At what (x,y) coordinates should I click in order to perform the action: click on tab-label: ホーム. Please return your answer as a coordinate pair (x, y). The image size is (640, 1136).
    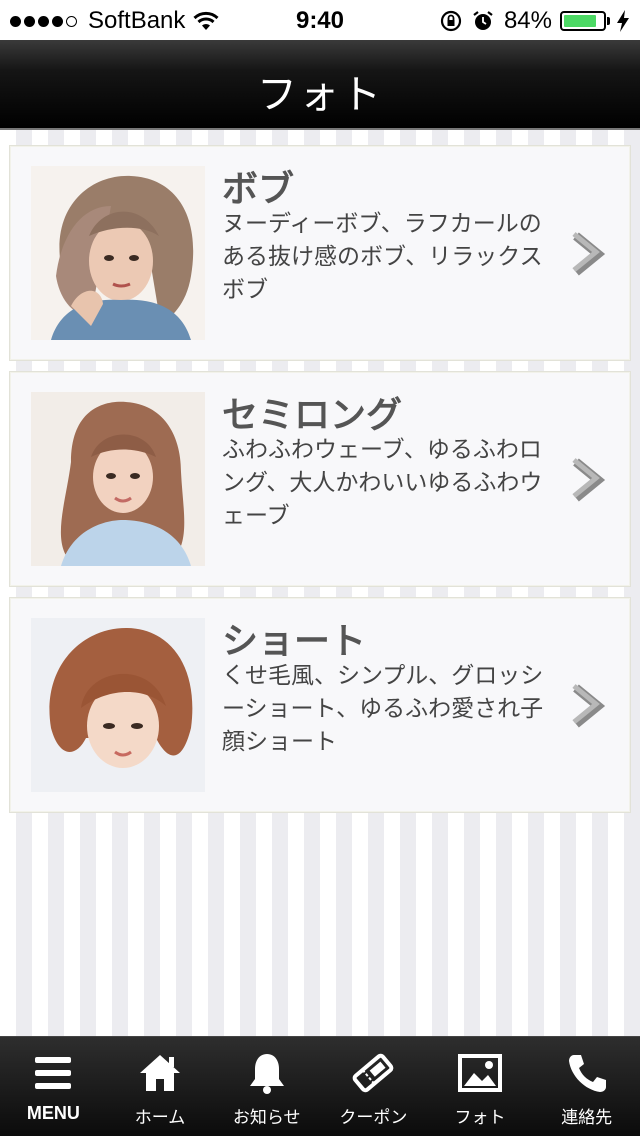
    Looking at the image, I should click on (160, 1118).